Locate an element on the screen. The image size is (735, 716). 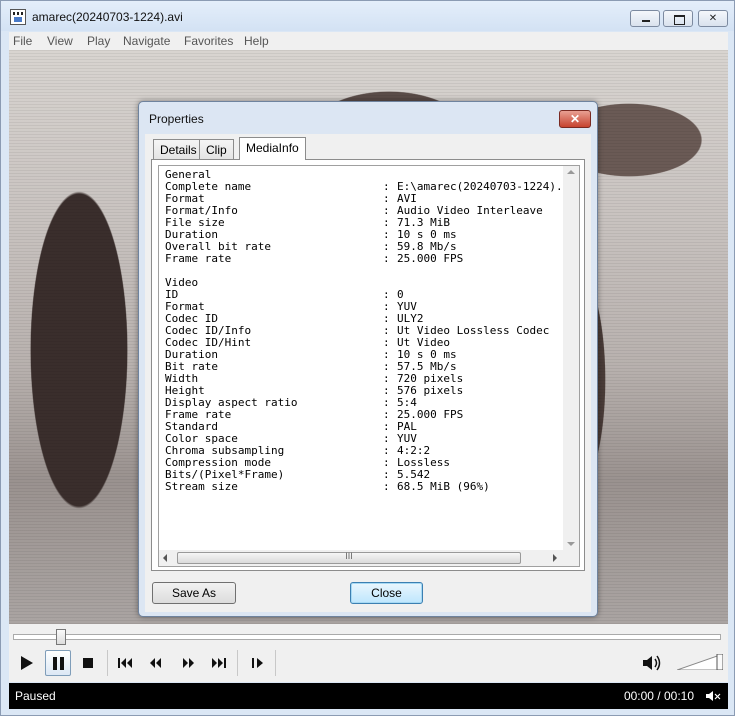
skip-back-icon is located at coordinates (125, 663).